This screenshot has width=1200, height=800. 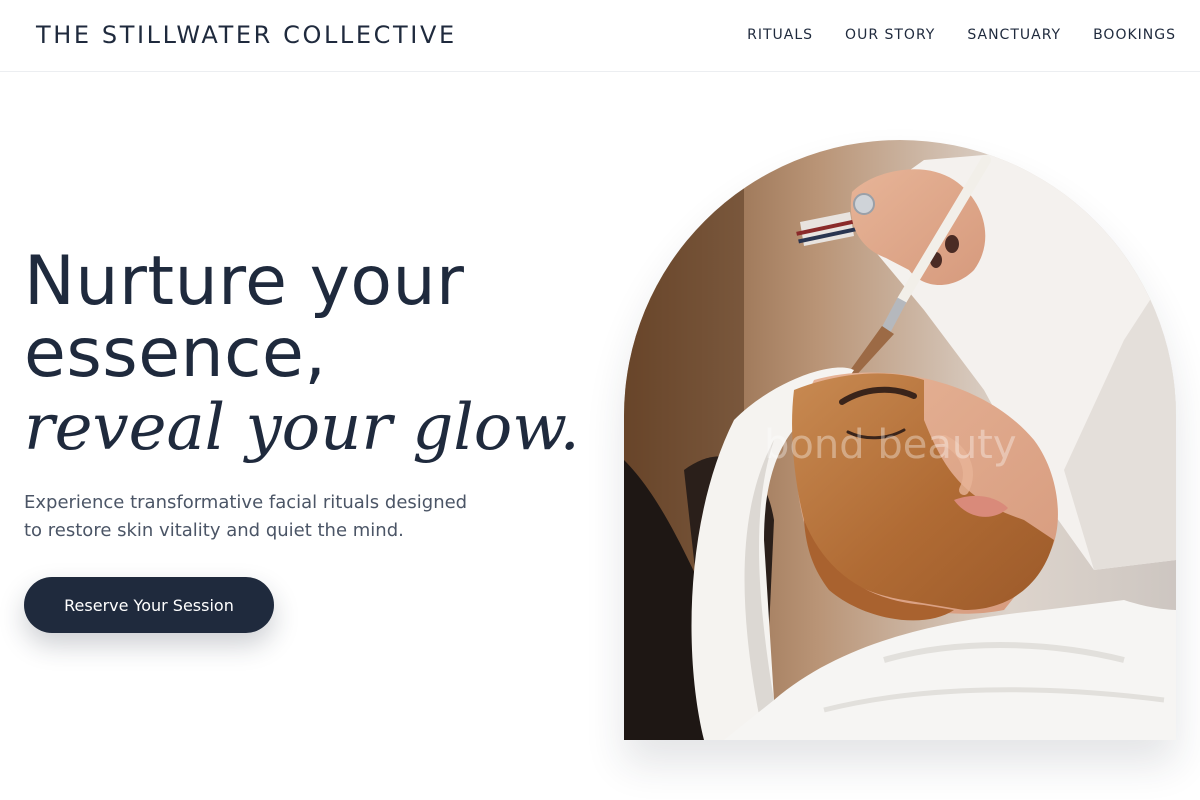 I want to click on fingernail, so click(x=952, y=244).